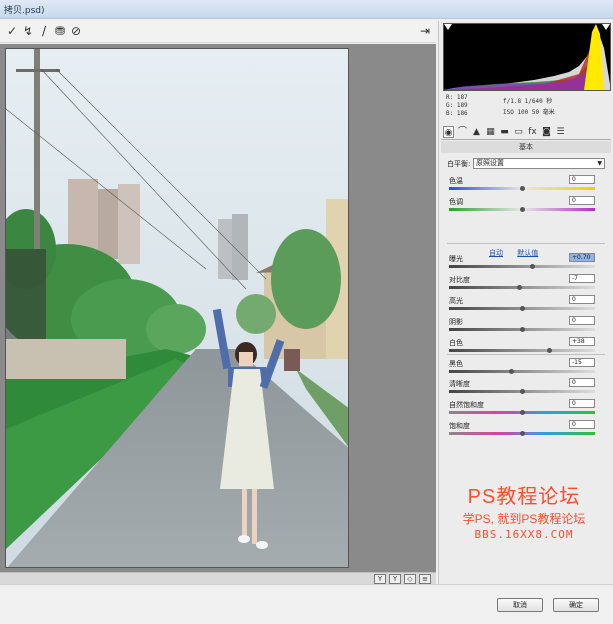 The width and height of the screenshot is (613, 624). I want to click on slider-thumb-whites, so click(550, 350).